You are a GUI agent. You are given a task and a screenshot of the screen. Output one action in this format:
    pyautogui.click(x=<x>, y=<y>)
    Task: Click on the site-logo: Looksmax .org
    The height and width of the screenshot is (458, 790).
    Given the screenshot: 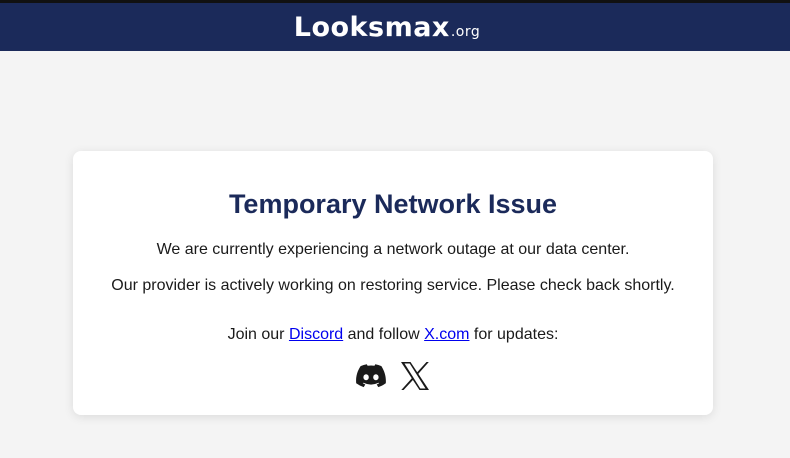 What is the action you would take?
    pyautogui.click(x=387, y=27)
    